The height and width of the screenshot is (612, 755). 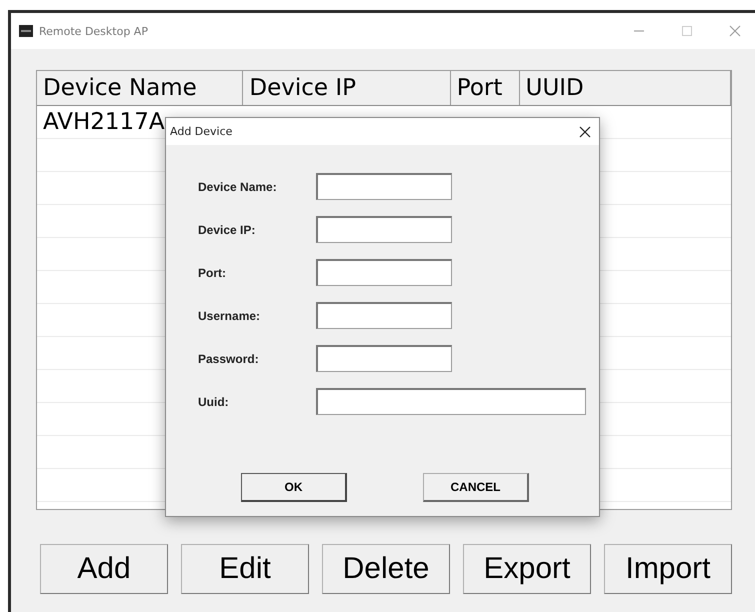 I want to click on field-label: Username:, so click(x=230, y=315).